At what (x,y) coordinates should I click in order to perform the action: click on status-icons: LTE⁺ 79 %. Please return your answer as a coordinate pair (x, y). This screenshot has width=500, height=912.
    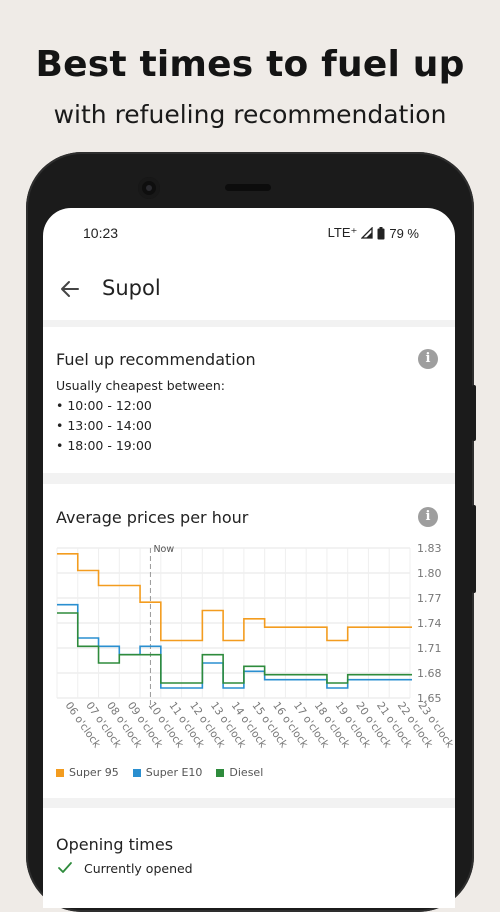
    Looking at the image, I should click on (373, 233).